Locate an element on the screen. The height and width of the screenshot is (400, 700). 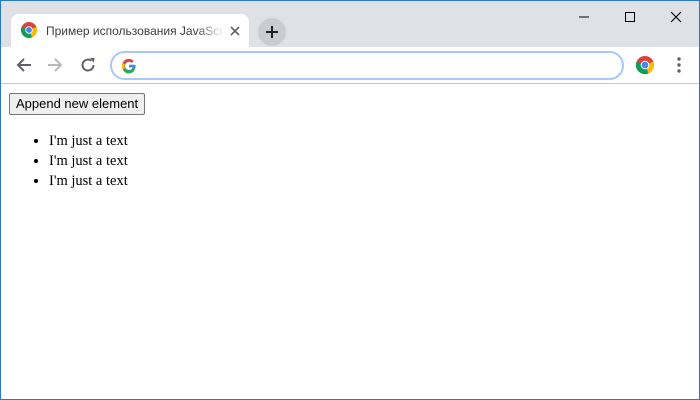
new-tab-button is located at coordinates (272, 32).